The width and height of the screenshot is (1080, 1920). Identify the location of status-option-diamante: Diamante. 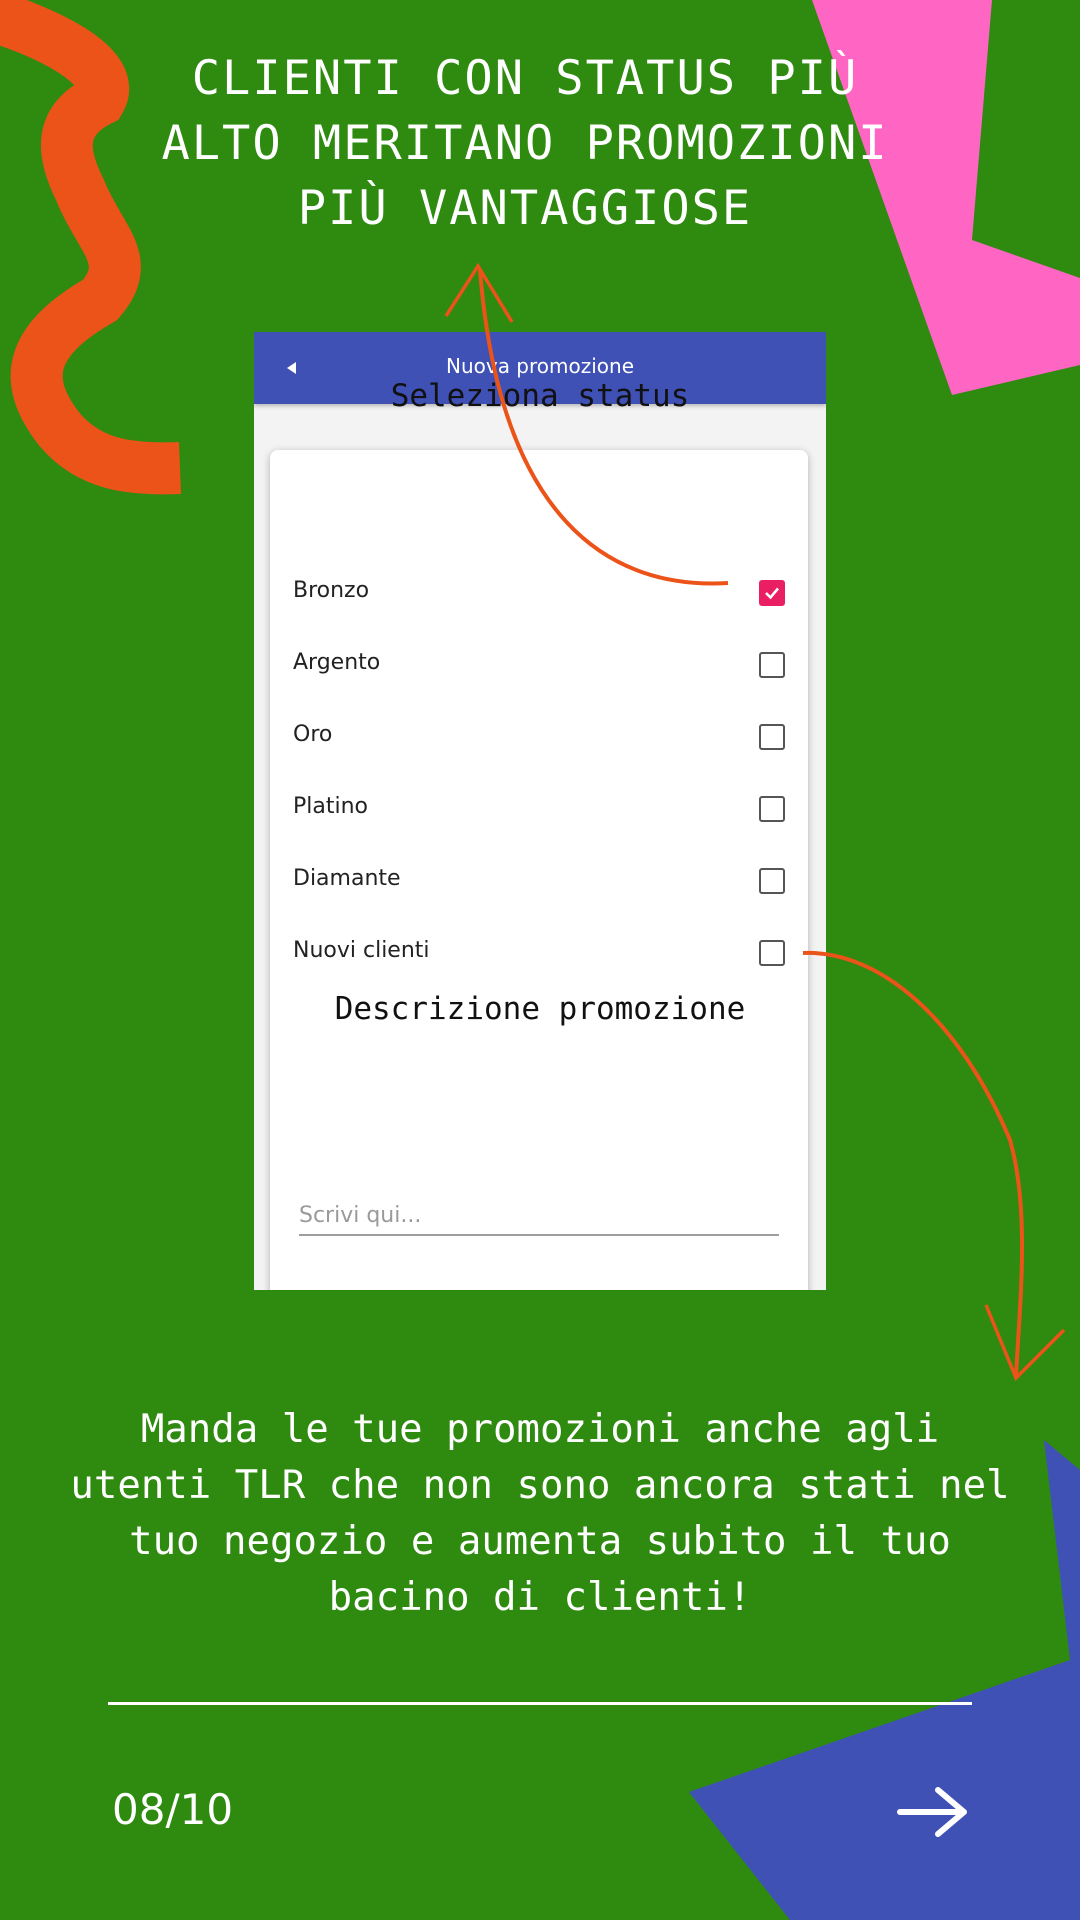
(540, 882).